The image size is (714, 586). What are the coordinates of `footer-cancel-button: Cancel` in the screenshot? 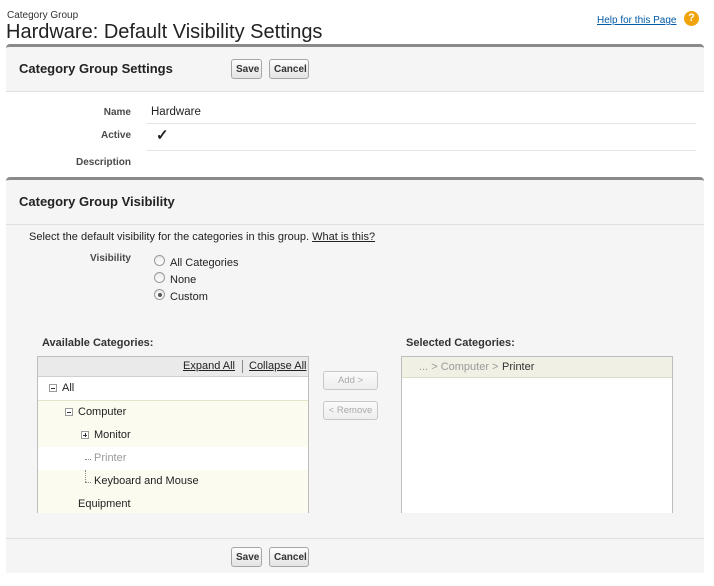 It's located at (289, 557).